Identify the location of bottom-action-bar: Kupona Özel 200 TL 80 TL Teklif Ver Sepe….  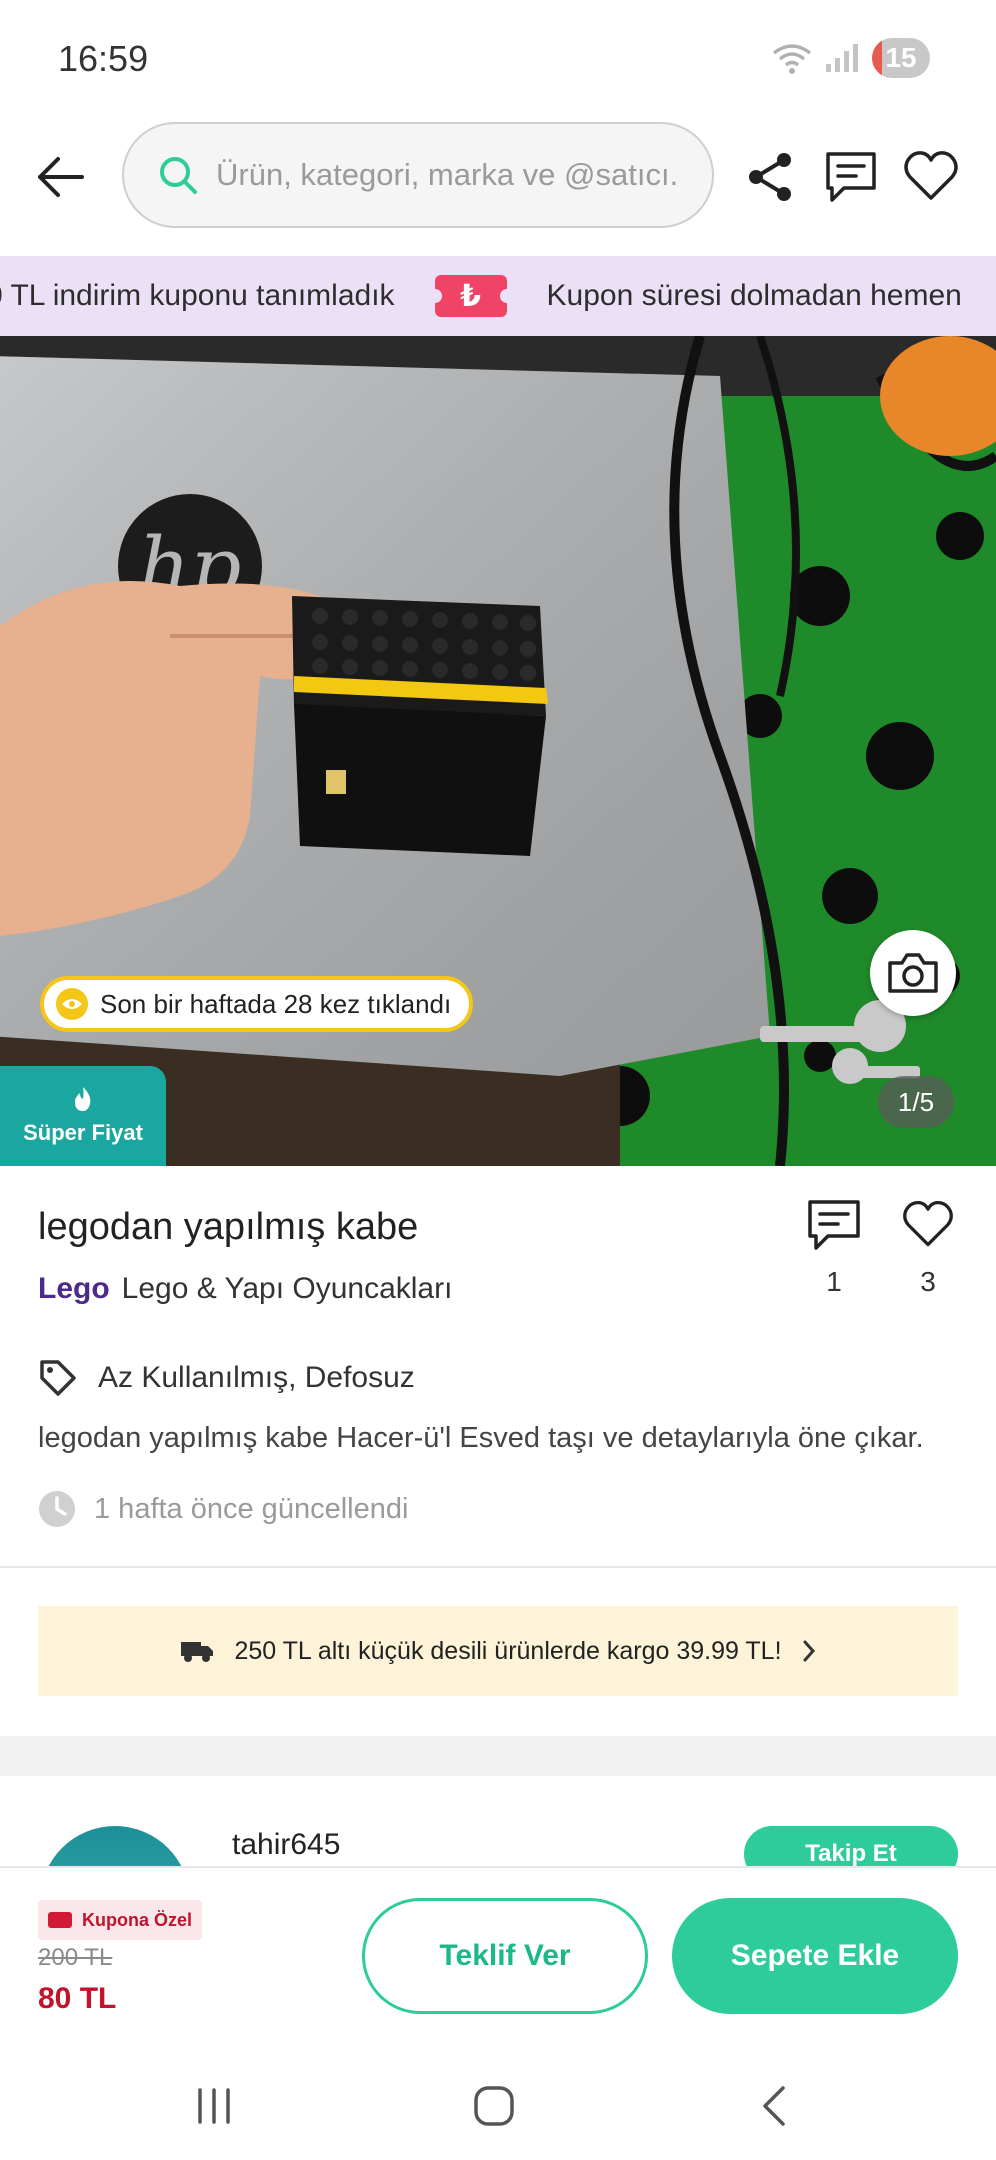
(498, 1956).